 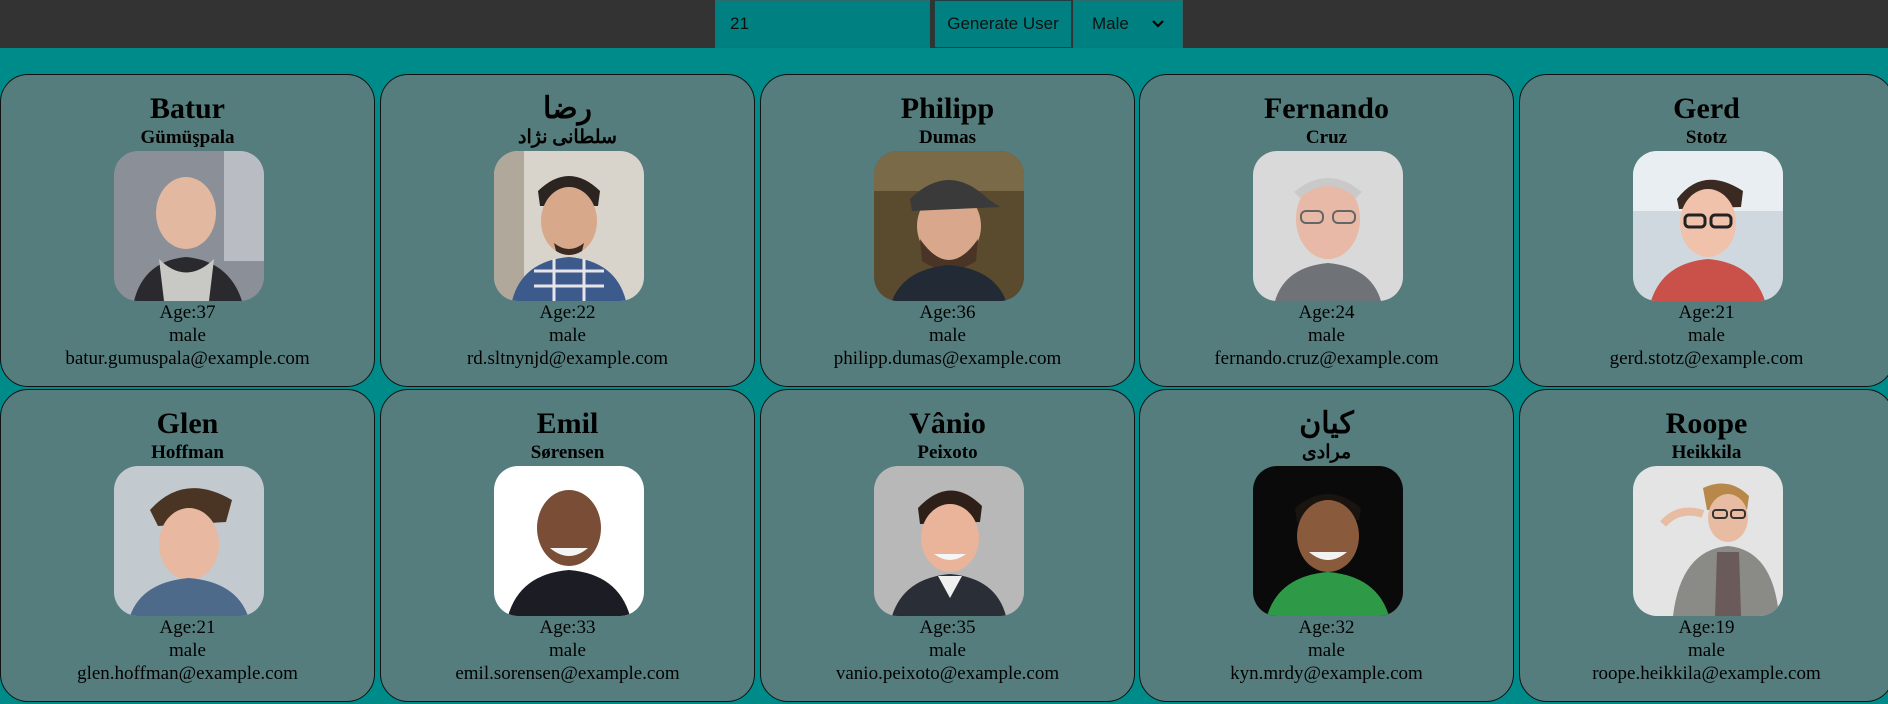 I want to click on user-age: Age:32, so click(x=1326, y=627).